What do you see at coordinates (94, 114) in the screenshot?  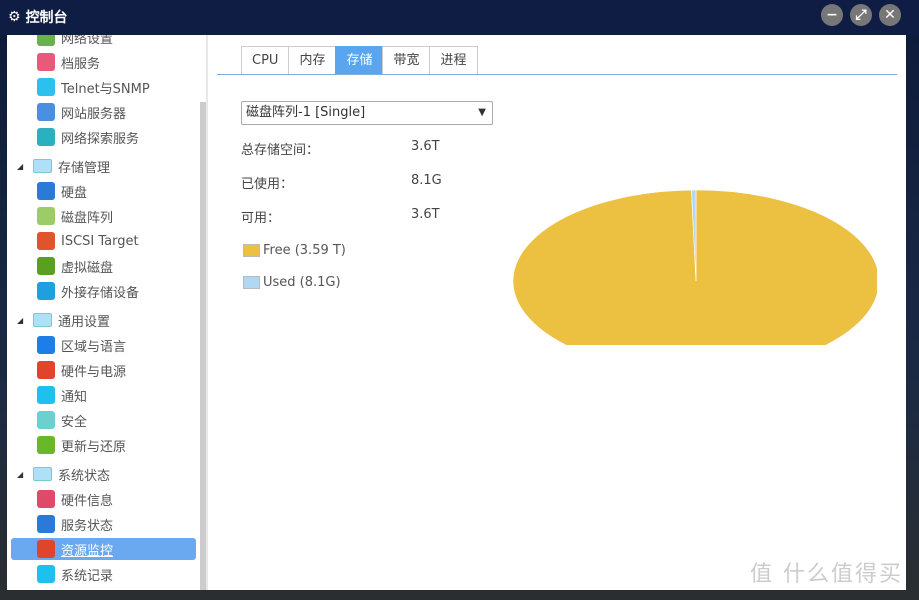 I see `sidebar-item-label: 网站服务器` at bounding box center [94, 114].